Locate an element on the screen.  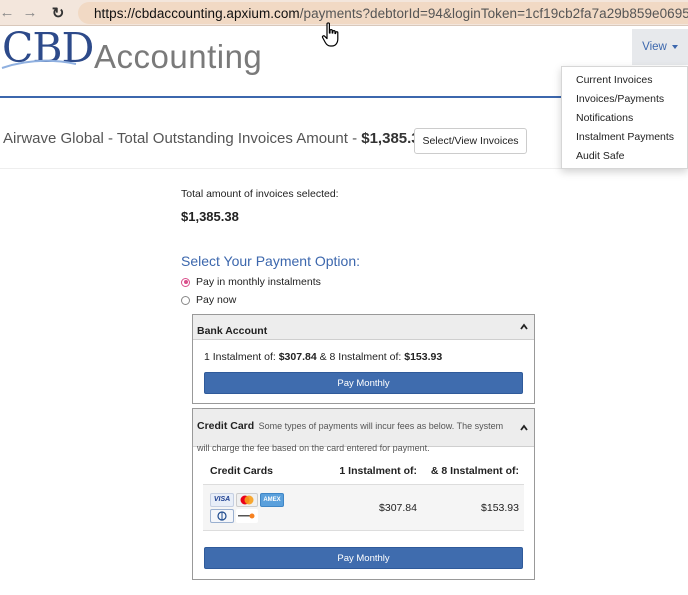
radio-monthly-selected is located at coordinates (185, 282).